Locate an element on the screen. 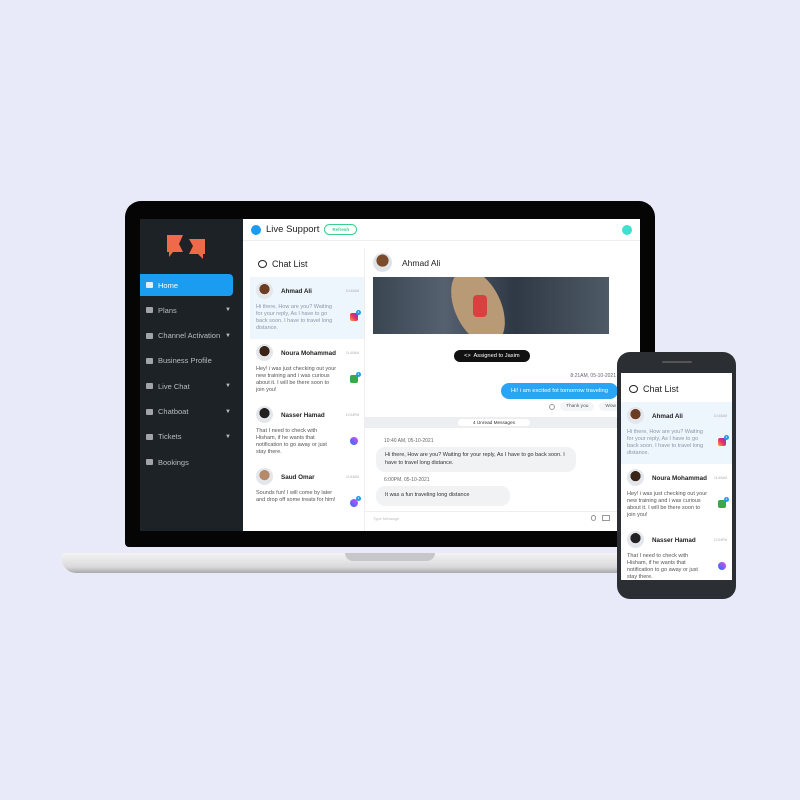  message-time: 11:54AM is located at coordinates (352, 477).